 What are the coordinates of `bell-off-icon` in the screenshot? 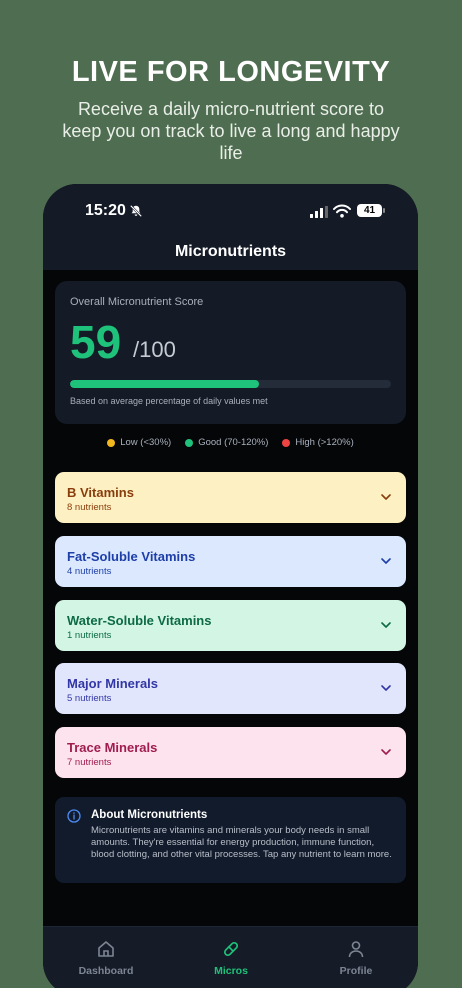 It's located at (136, 211).